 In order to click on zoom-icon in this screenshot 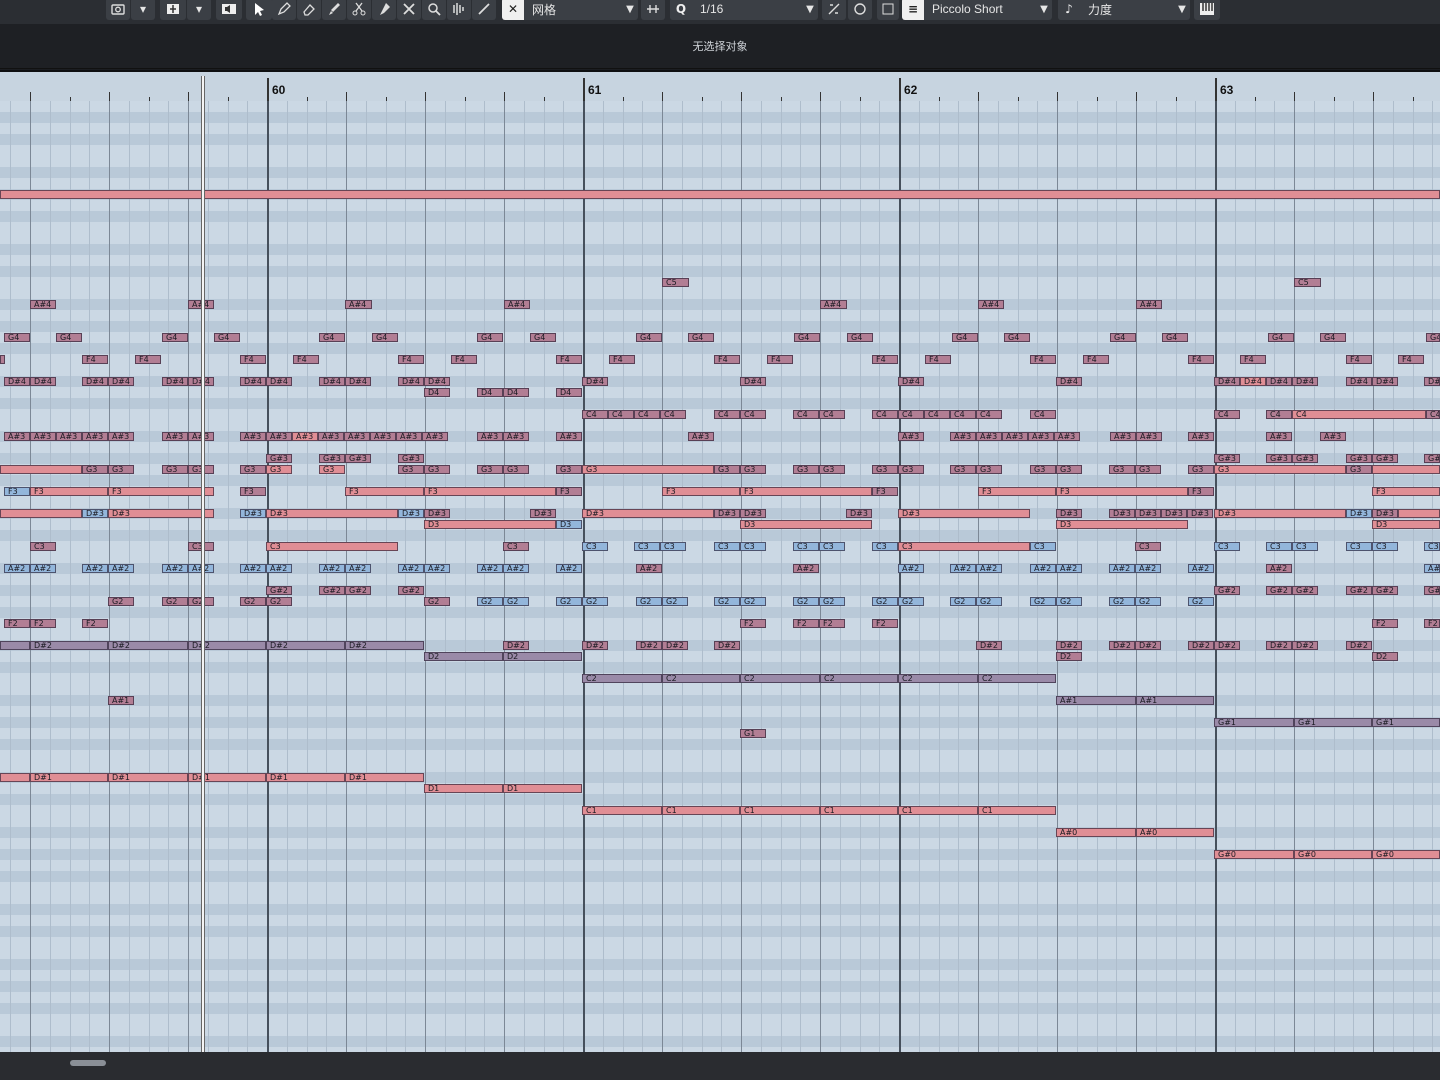, I will do `click(434, 10)`.